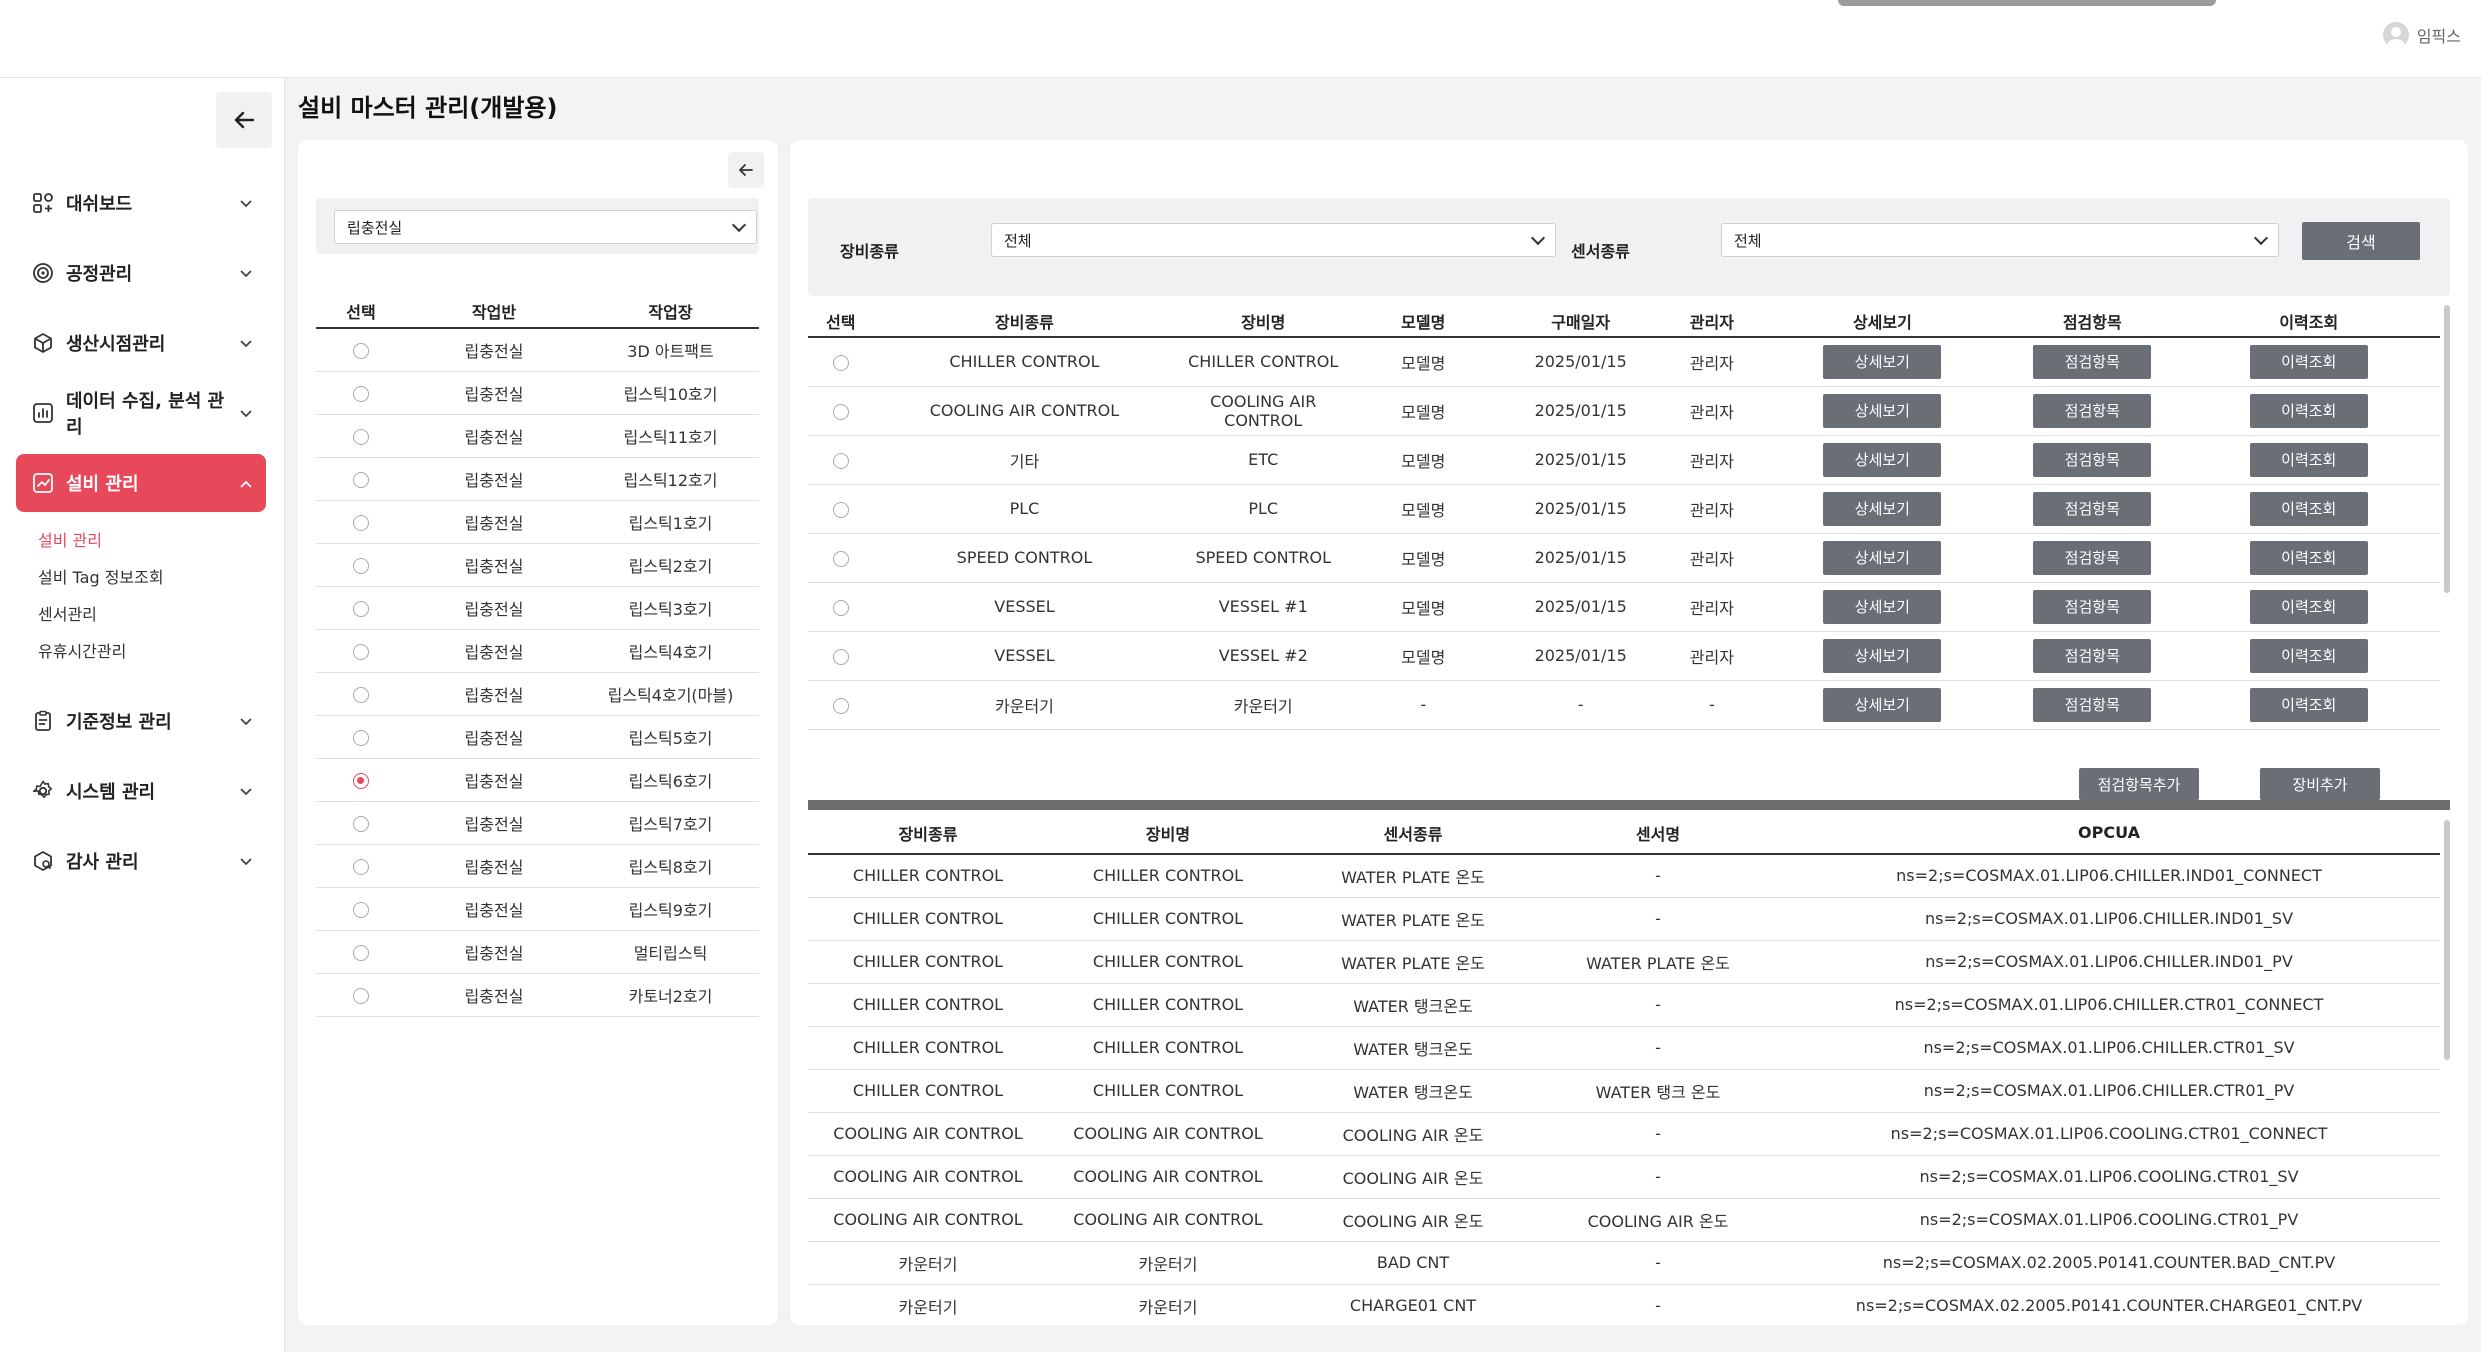 Image resolution: width=2481 pixels, height=1352 pixels. What do you see at coordinates (1273, 240) in the screenshot?
I see `equip-type-select: 전체` at bounding box center [1273, 240].